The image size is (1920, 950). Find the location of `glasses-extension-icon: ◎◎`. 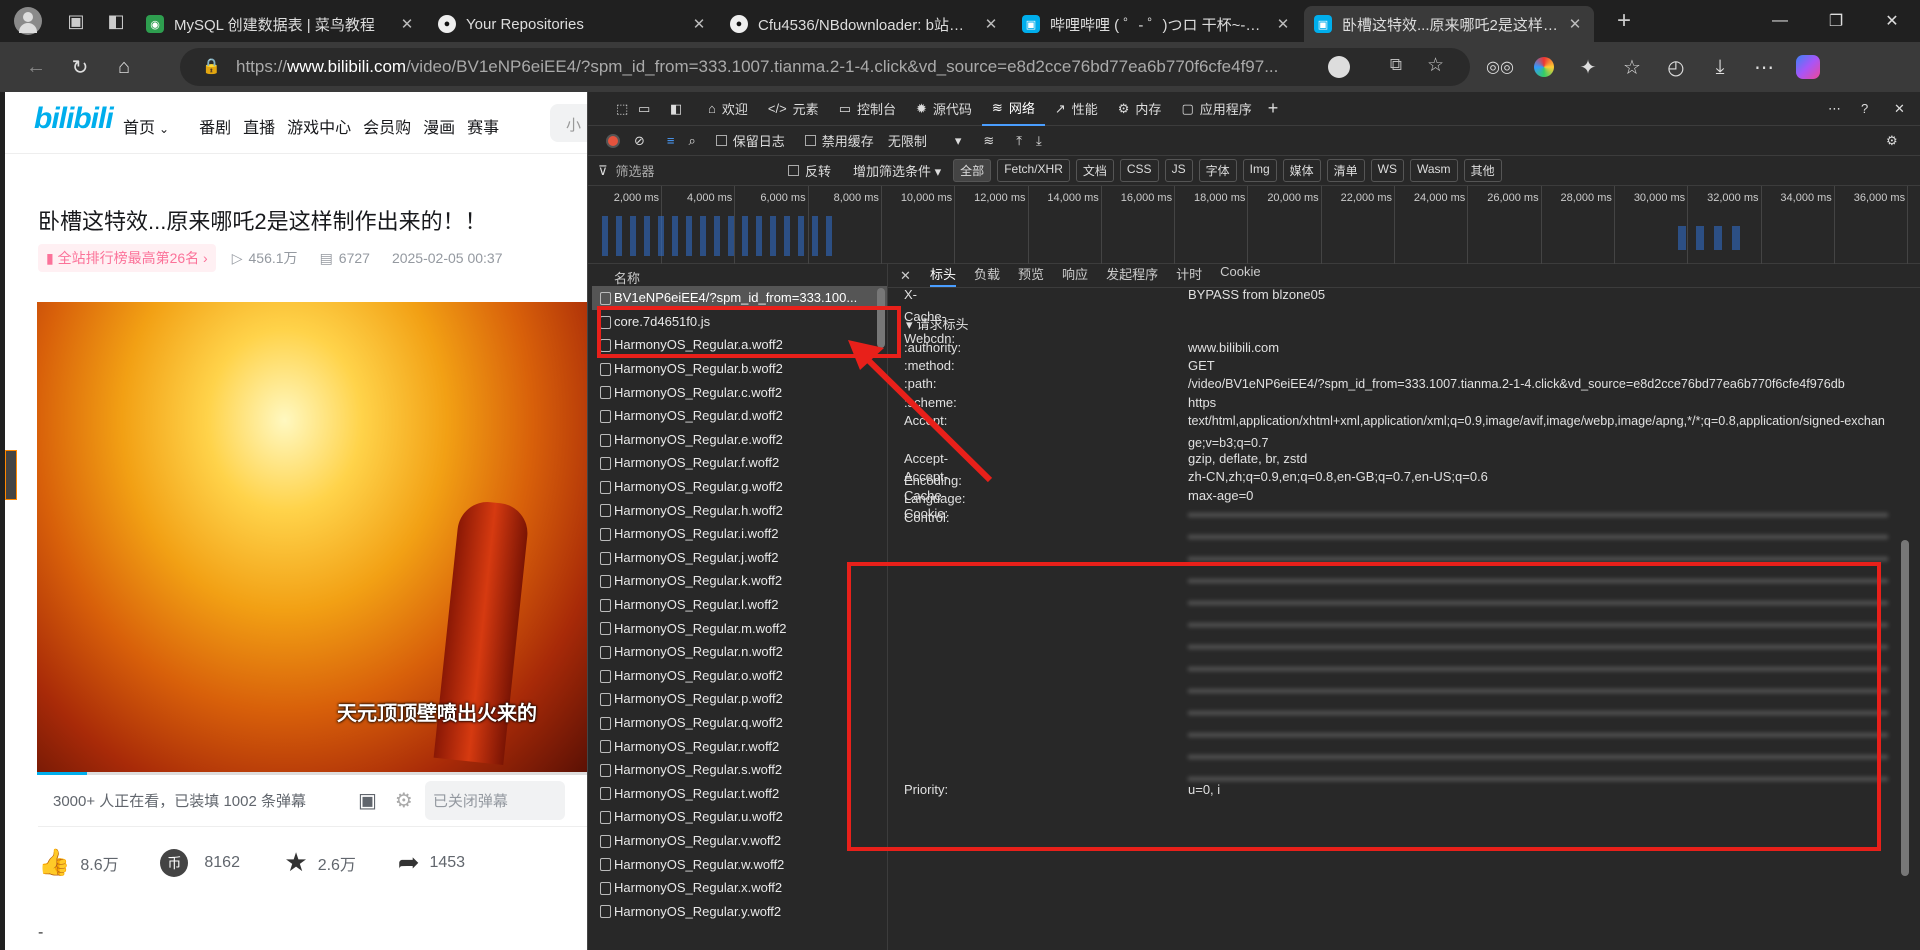

glasses-extension-icon: ◎◎ is located at coordinates (1500, 67).